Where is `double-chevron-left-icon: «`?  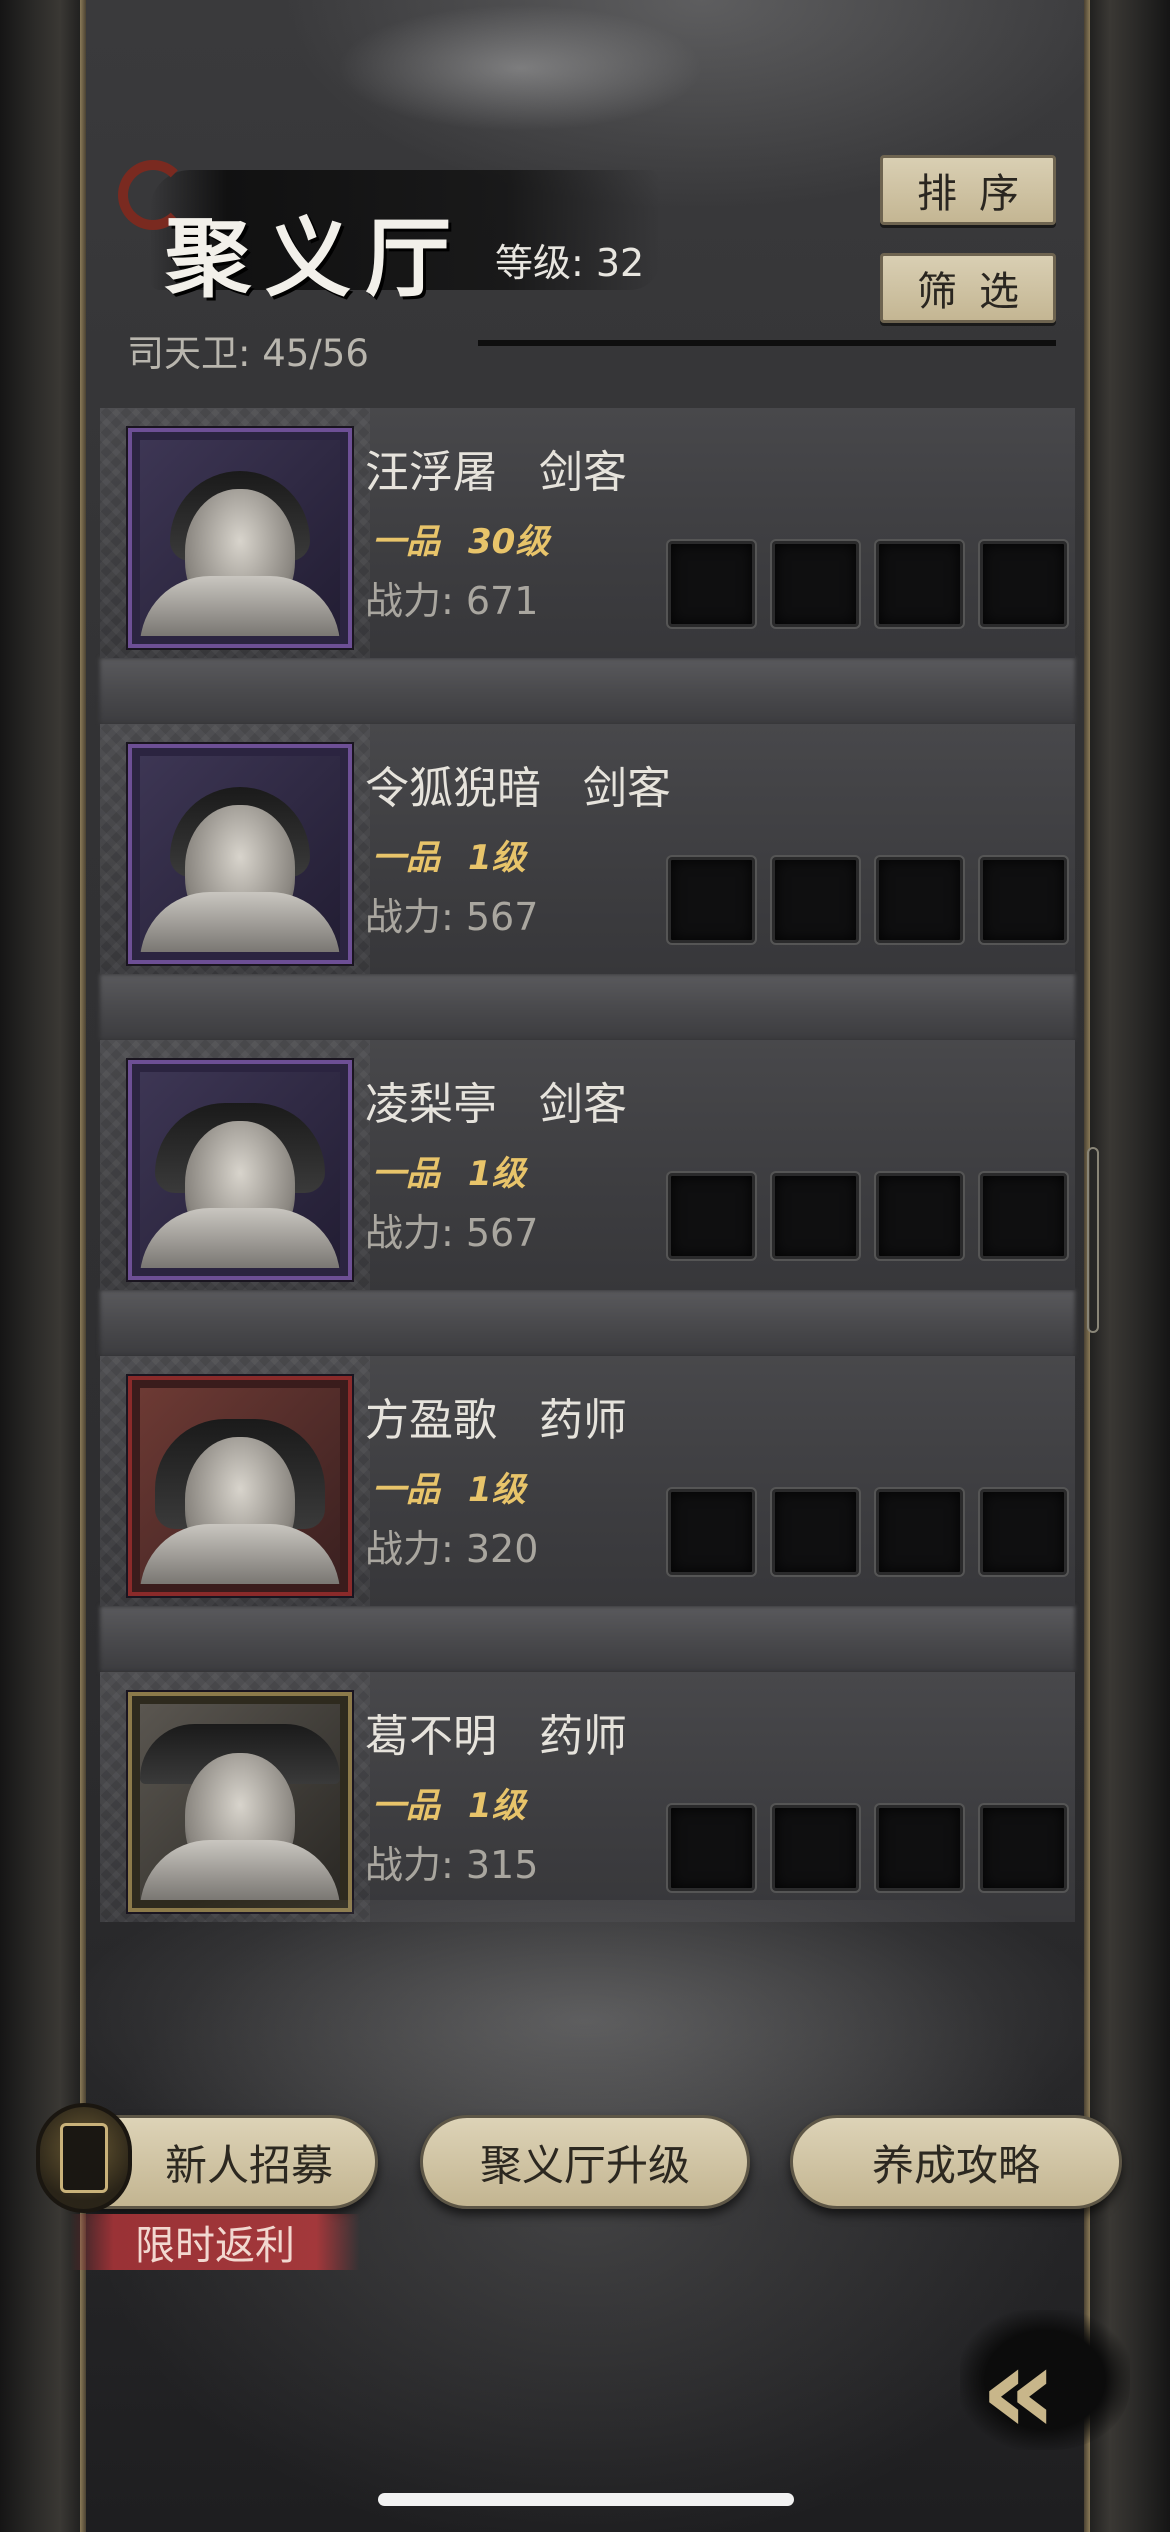 double-chevron-left-icon: « is located at coordinates (1019, 2391).